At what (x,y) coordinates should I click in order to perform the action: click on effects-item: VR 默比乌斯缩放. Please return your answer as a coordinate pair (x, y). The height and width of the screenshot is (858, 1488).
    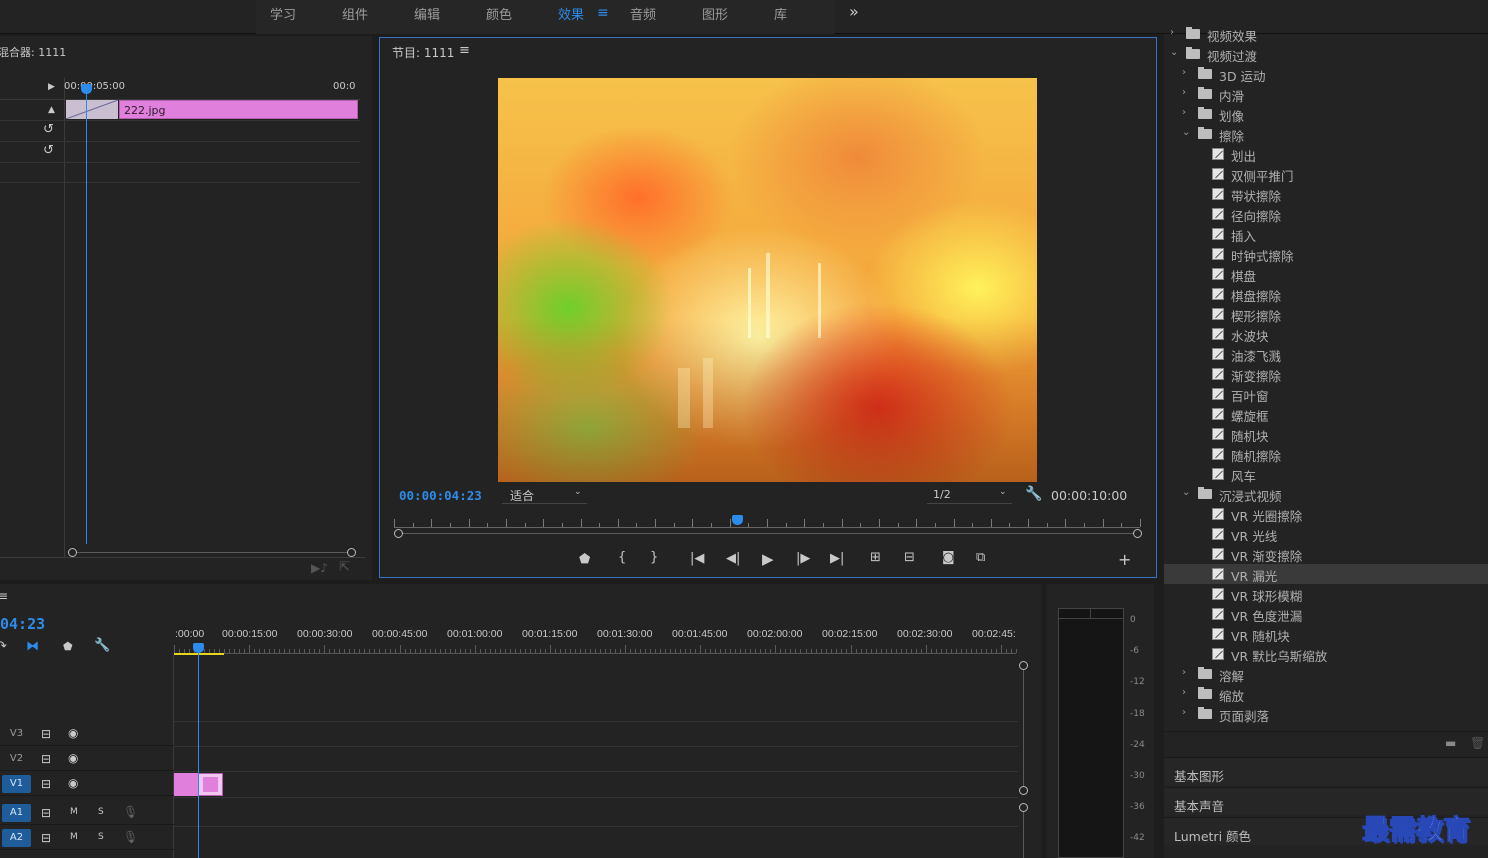
    Looking at the image, I should click on (1326, 654).